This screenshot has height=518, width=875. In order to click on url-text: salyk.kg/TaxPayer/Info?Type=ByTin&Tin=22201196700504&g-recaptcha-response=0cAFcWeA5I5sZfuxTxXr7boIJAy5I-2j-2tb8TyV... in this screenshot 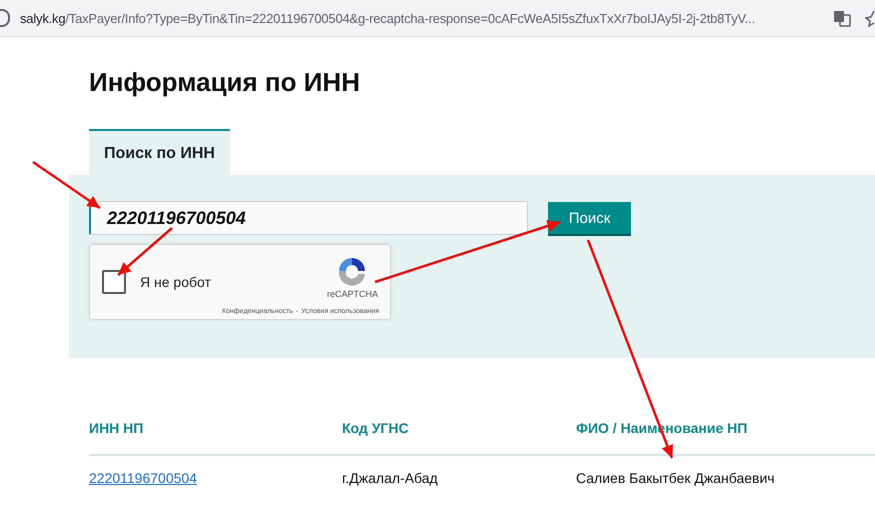, I will do `click(388, 18)`.